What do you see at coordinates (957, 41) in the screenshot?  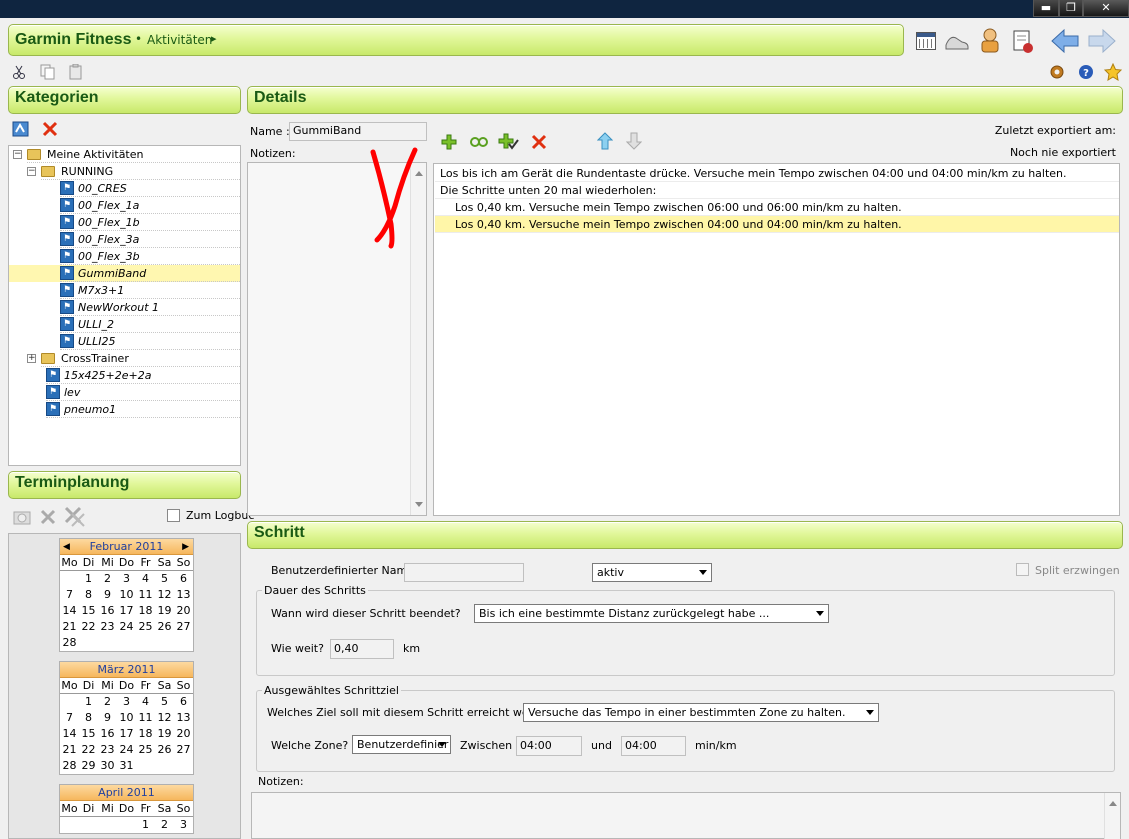 I see `shoe-icon` at bounding box center [957, 41].